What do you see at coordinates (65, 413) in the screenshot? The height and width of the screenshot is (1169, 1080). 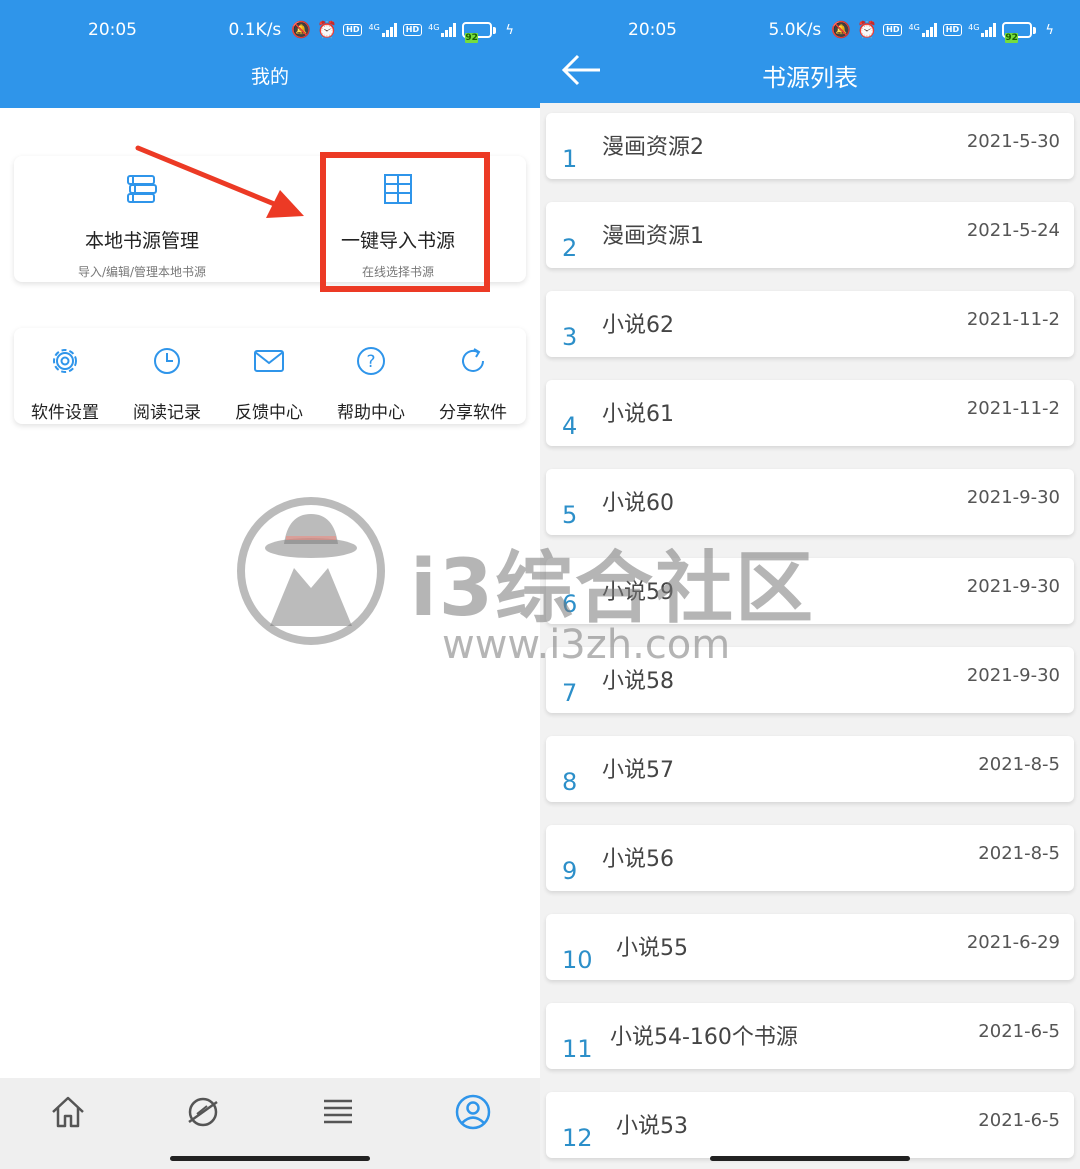 I see `settings-label: 软件设置` at bounding box center [65, 413].